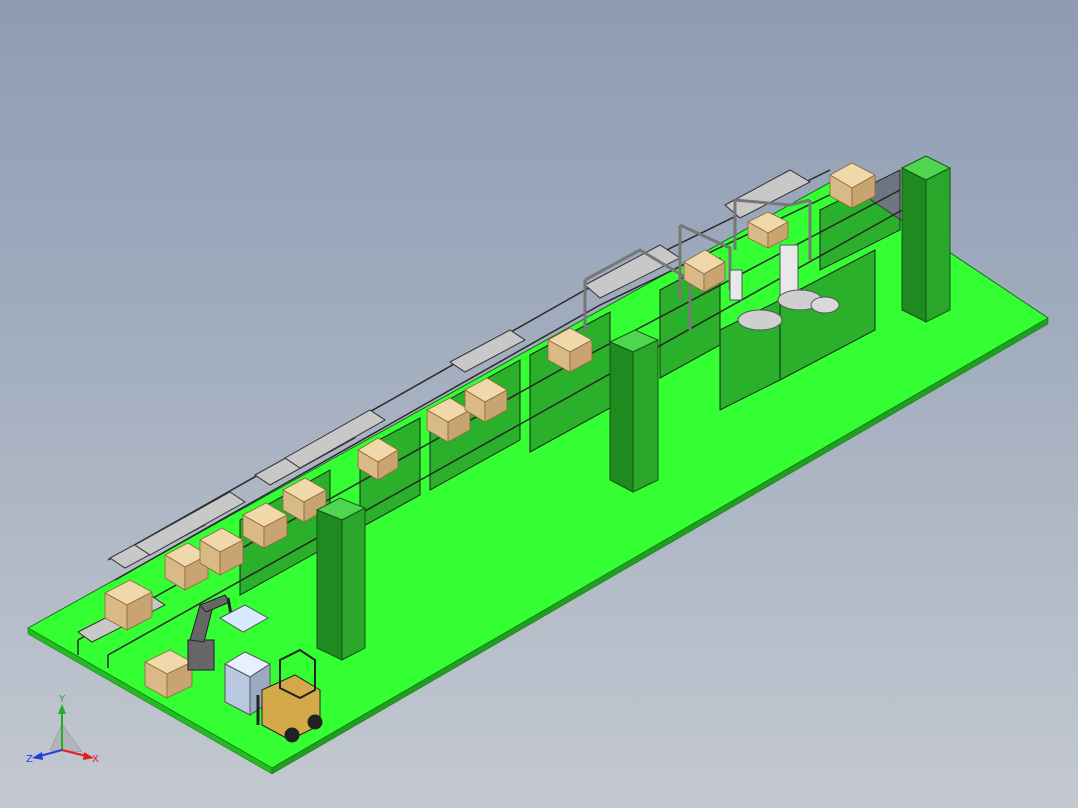 This screenshot has width=1078, height=808. Describe the element at coordinates (95, 759) in the screenshot. I see `triad-x-label: X` at that location.